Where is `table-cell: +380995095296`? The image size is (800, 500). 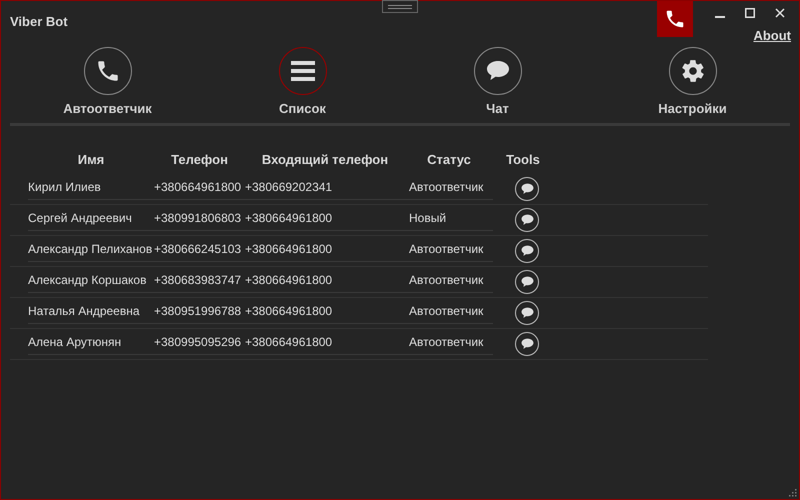
table-cell: +380995095296 is located at coordinates (199, 344).